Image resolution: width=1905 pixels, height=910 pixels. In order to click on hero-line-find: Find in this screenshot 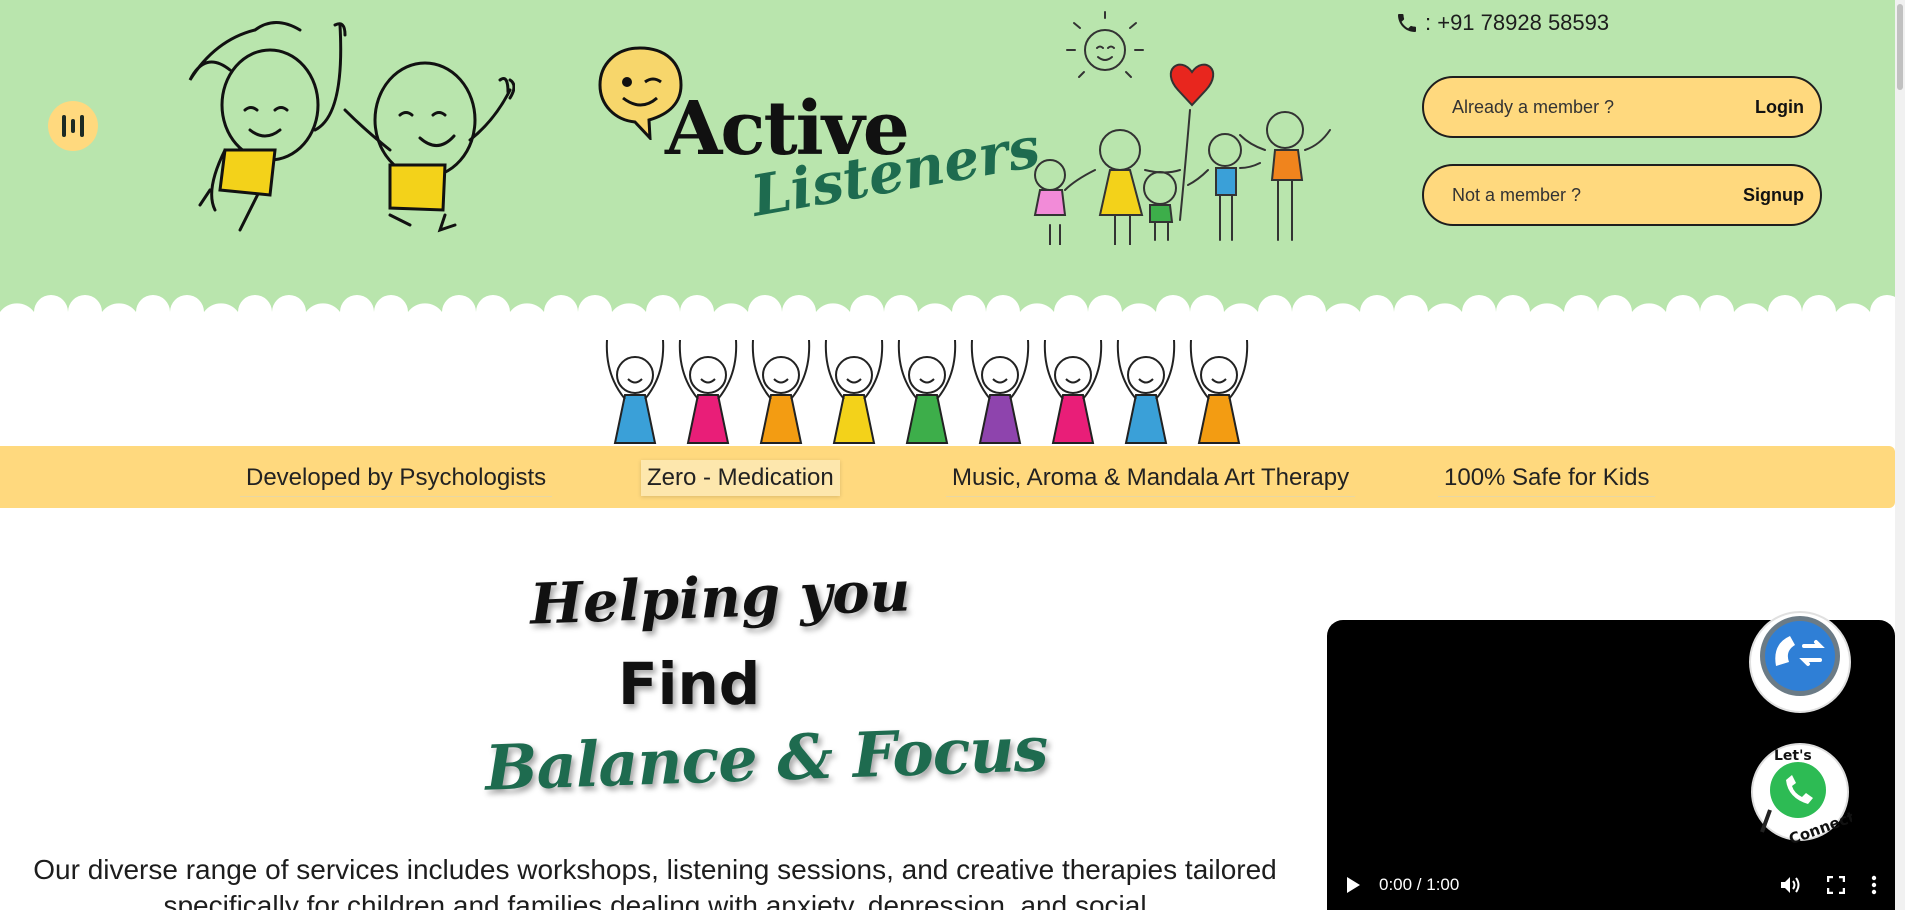, I will do `click(689, 684)`.